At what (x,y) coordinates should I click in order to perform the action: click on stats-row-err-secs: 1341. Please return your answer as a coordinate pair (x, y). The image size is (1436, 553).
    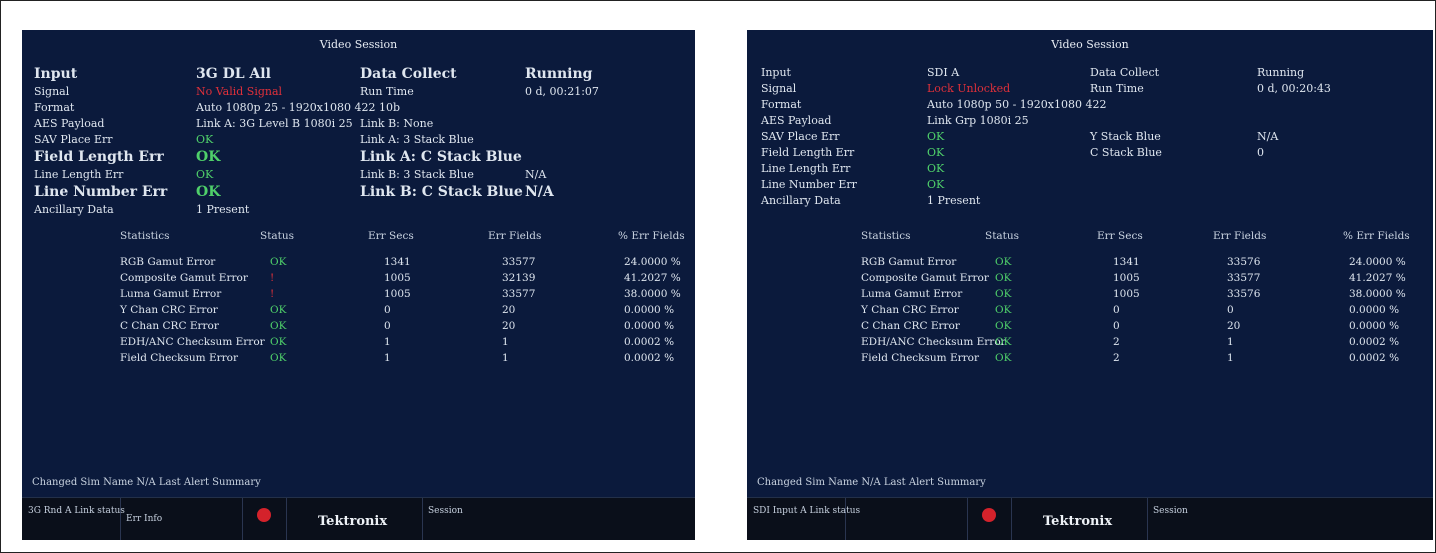
    Looking at the image, I should click on (397, 262).